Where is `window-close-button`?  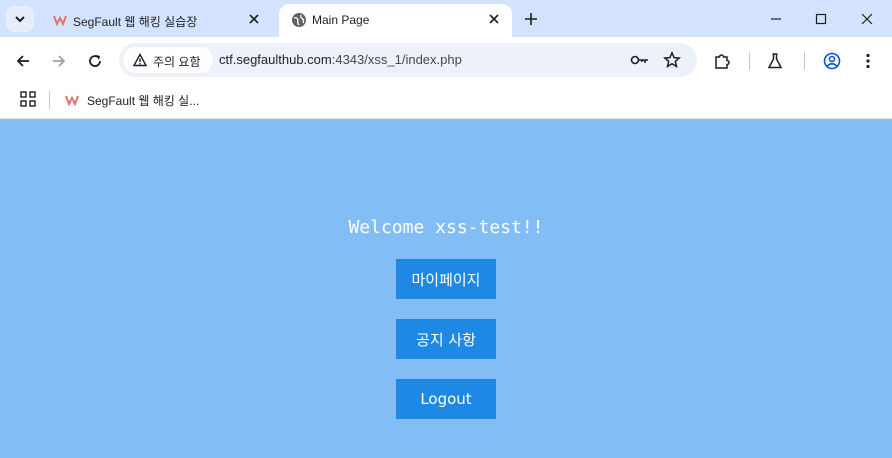
window-close-button is located at coordinates (867, 19).